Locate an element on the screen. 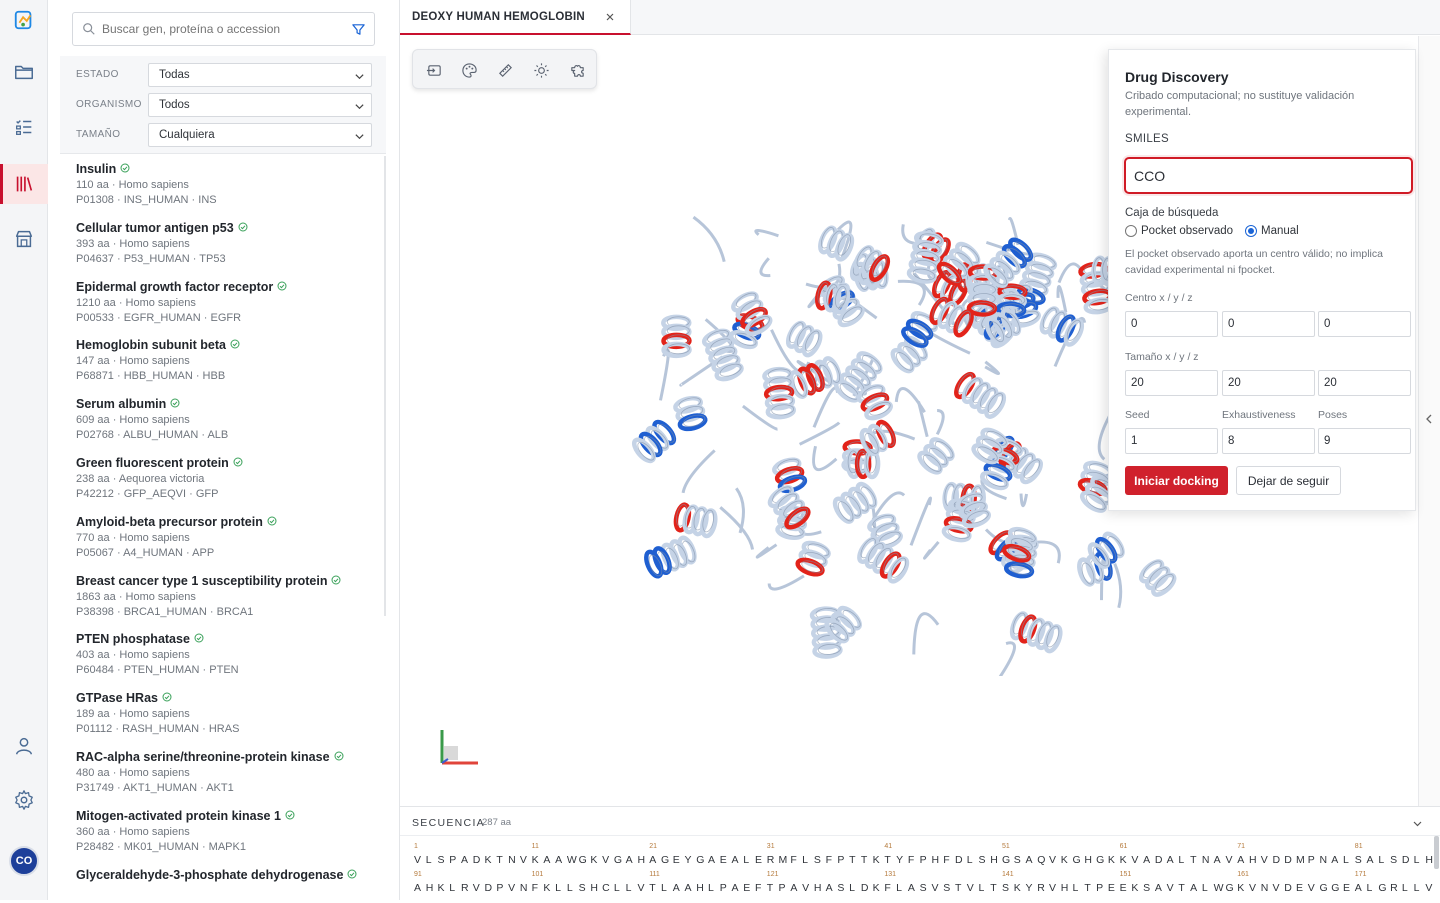  search-box is located at coordinates (223, 29).